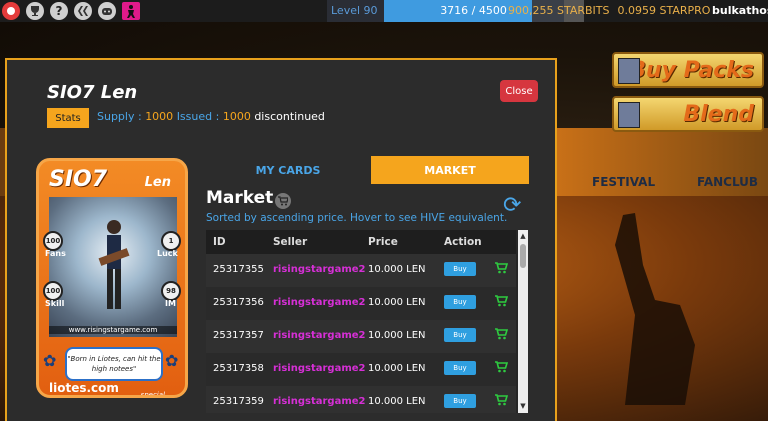 The height and width of the screenshot is (421, 768). Describe the element at coordinates (238, 269) in the screenshot. I see `listing-id: 25317355` at that location.